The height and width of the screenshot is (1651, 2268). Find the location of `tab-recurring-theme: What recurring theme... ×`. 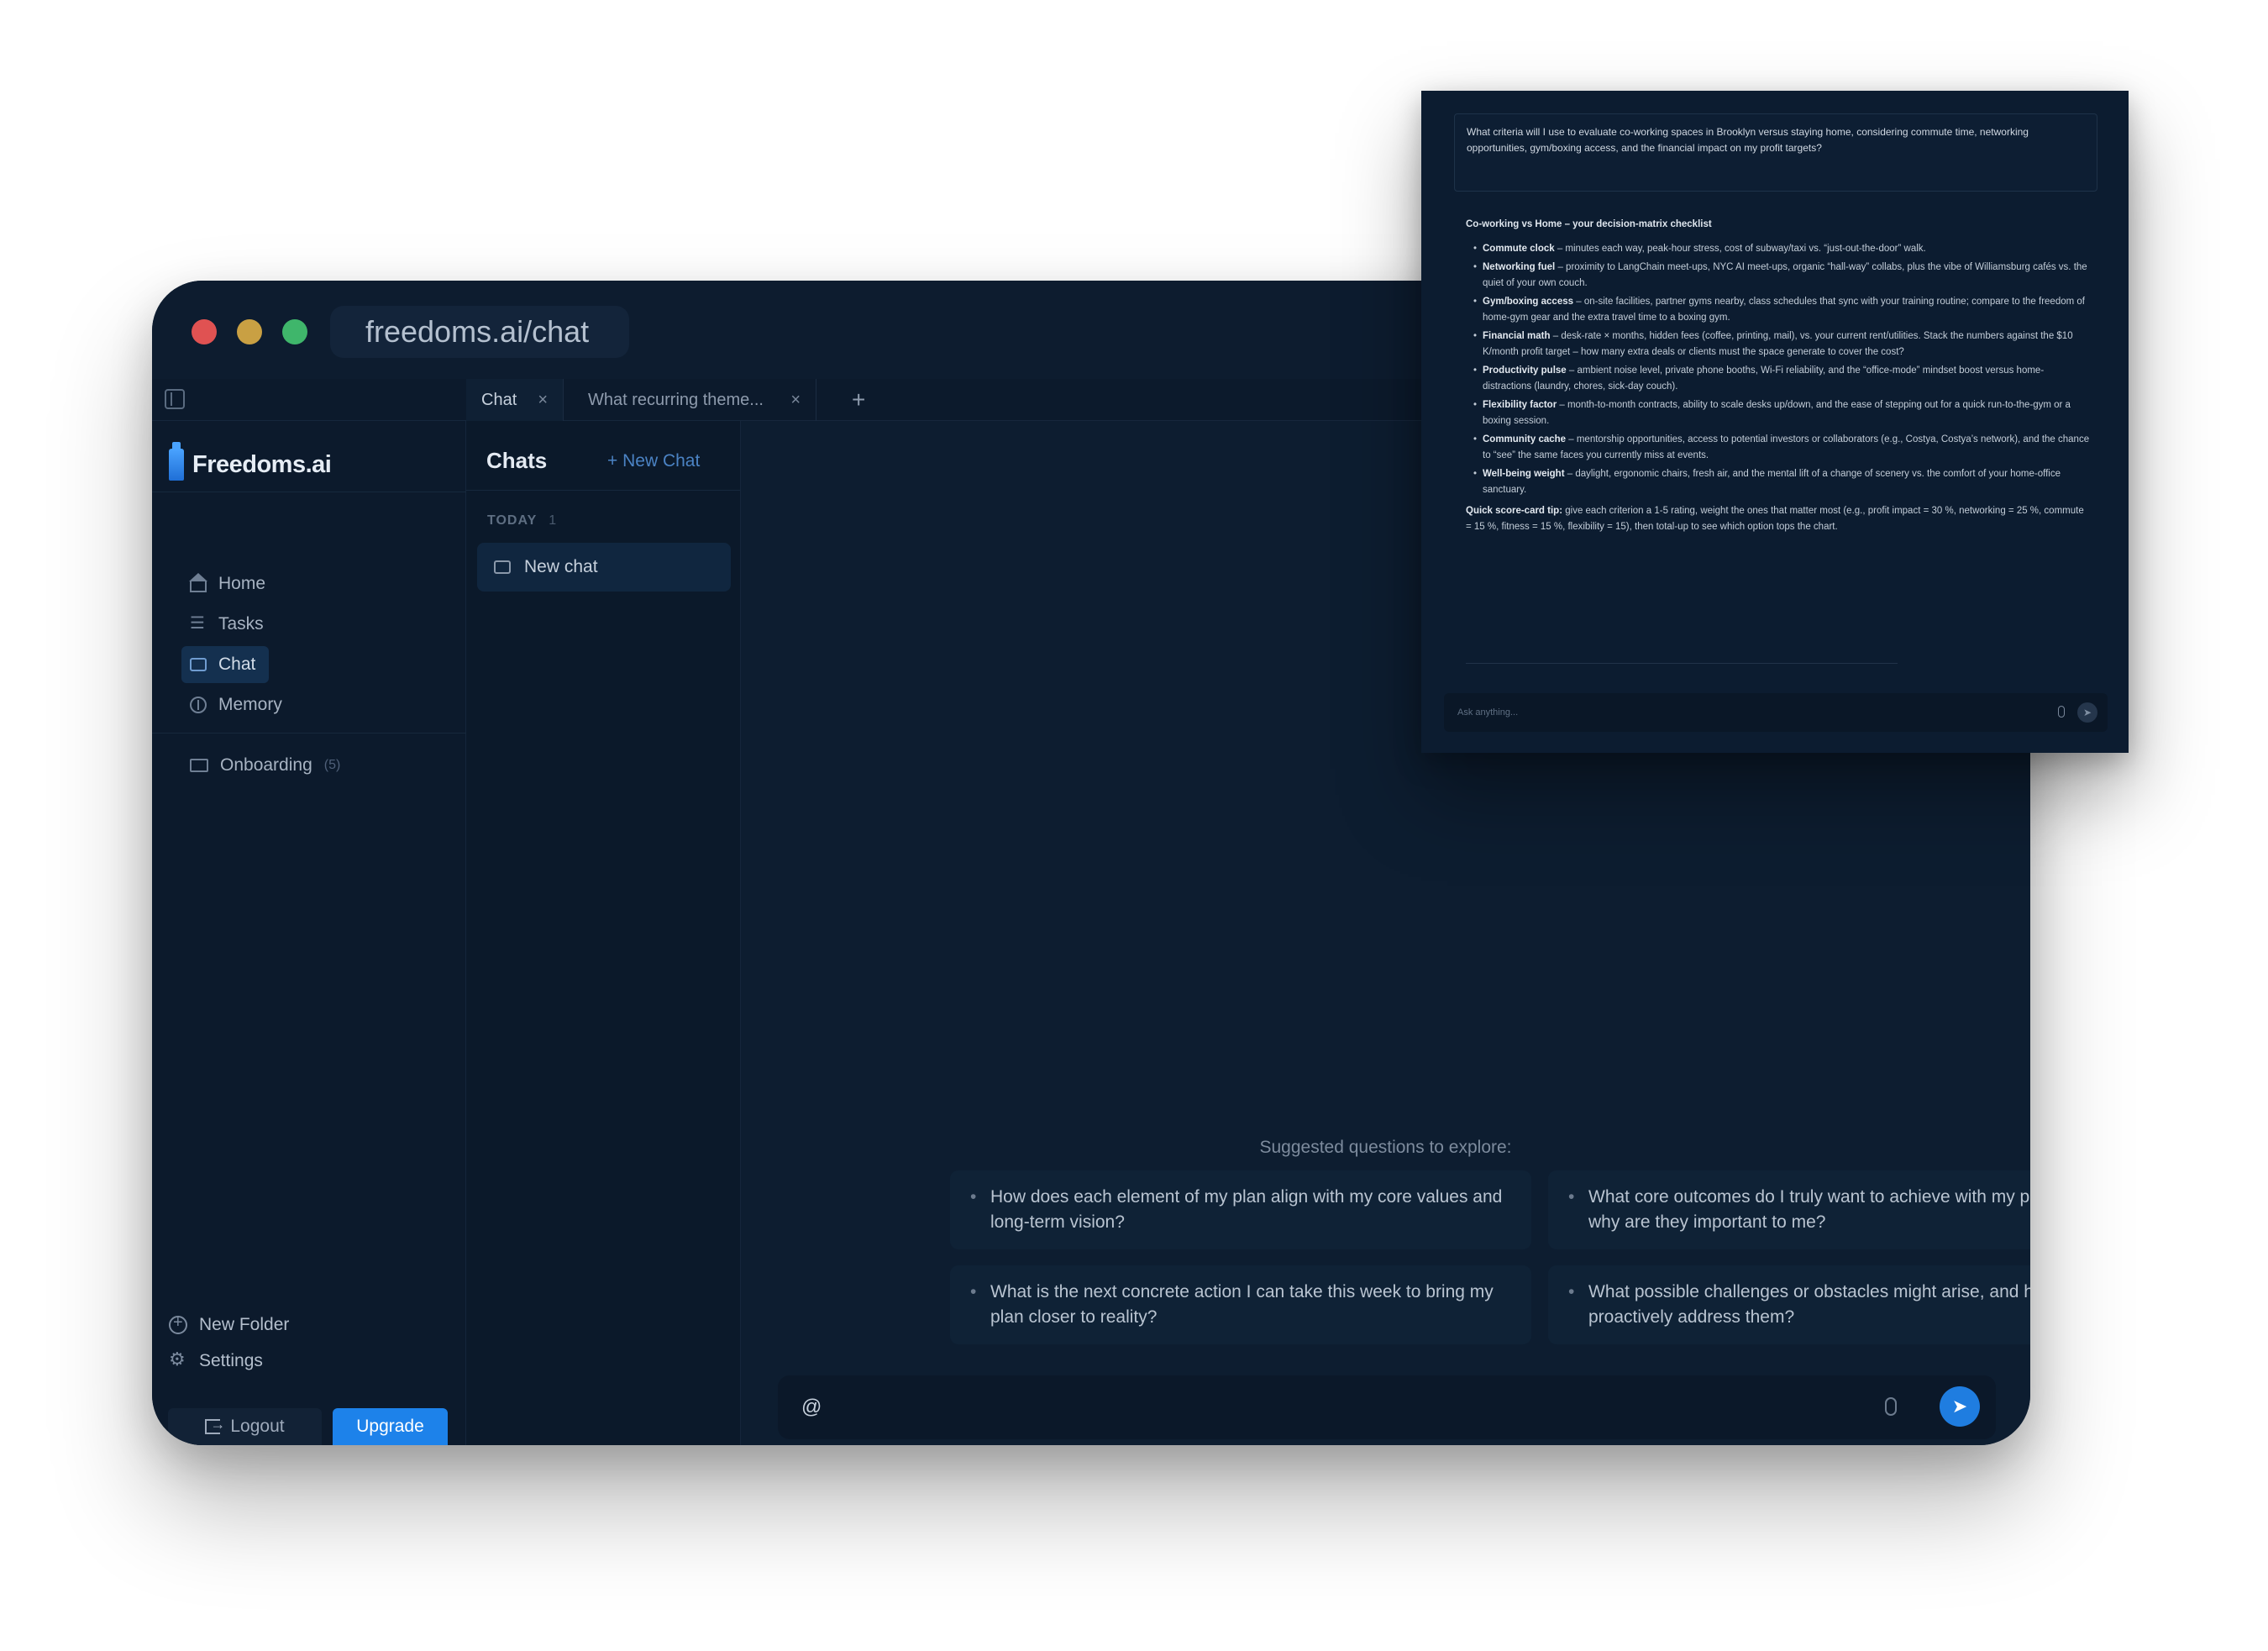

tab-recurring-theme: What recurring theme... × is located at coordinates (694, 400).